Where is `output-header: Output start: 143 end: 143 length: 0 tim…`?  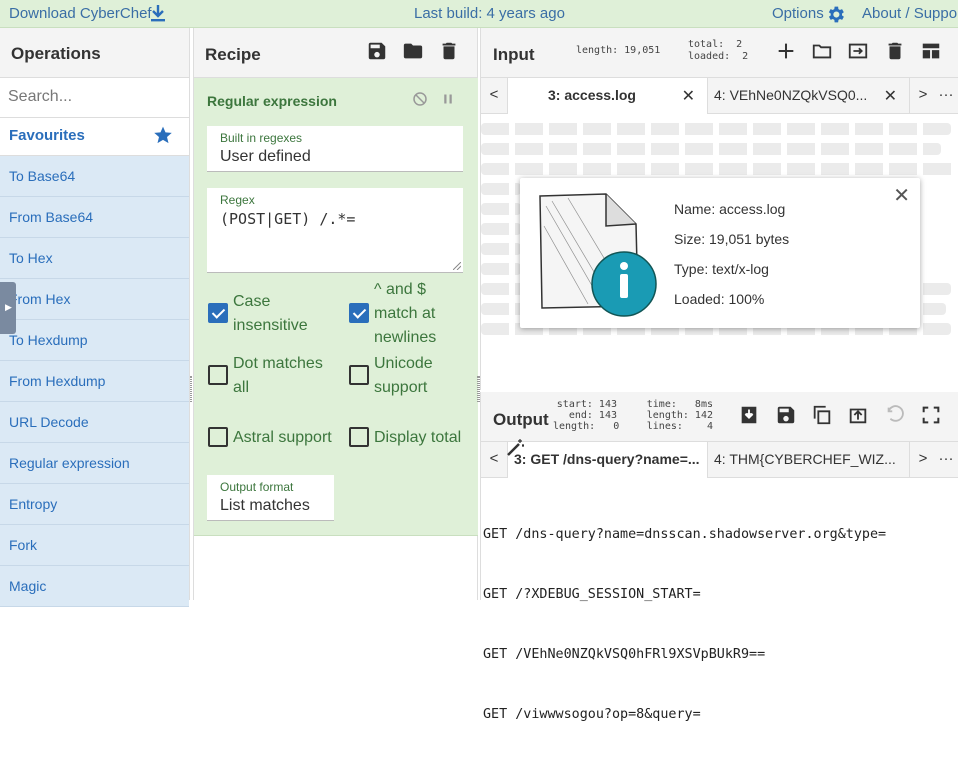 output-header: Output start: 143 end: 143 length: 0 tim… is located at coordinates (719, 417).